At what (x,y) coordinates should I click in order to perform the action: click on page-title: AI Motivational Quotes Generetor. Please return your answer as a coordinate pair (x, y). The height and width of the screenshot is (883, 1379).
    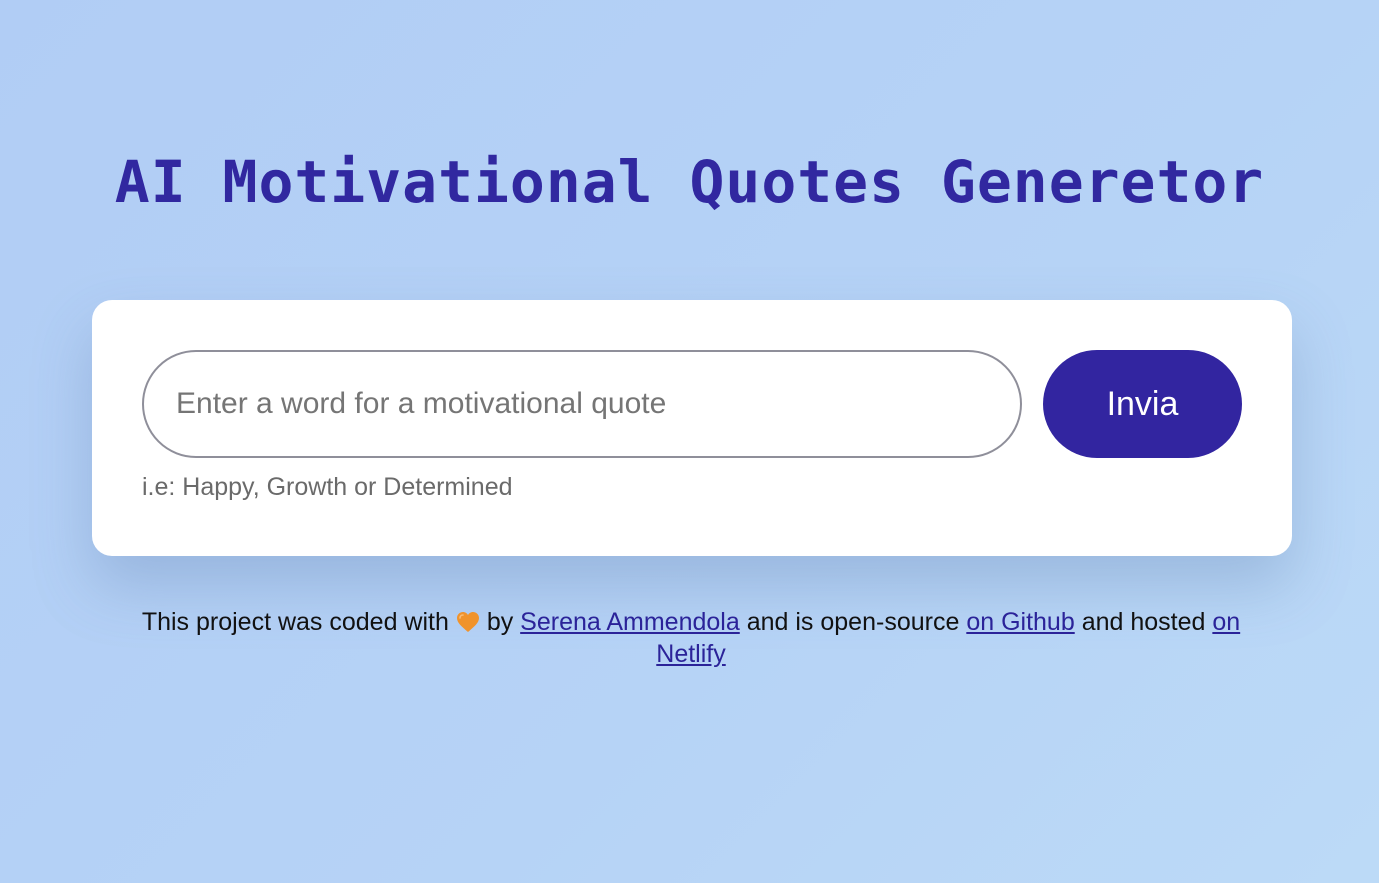
    Looking at the image, I should click on (689, 182).